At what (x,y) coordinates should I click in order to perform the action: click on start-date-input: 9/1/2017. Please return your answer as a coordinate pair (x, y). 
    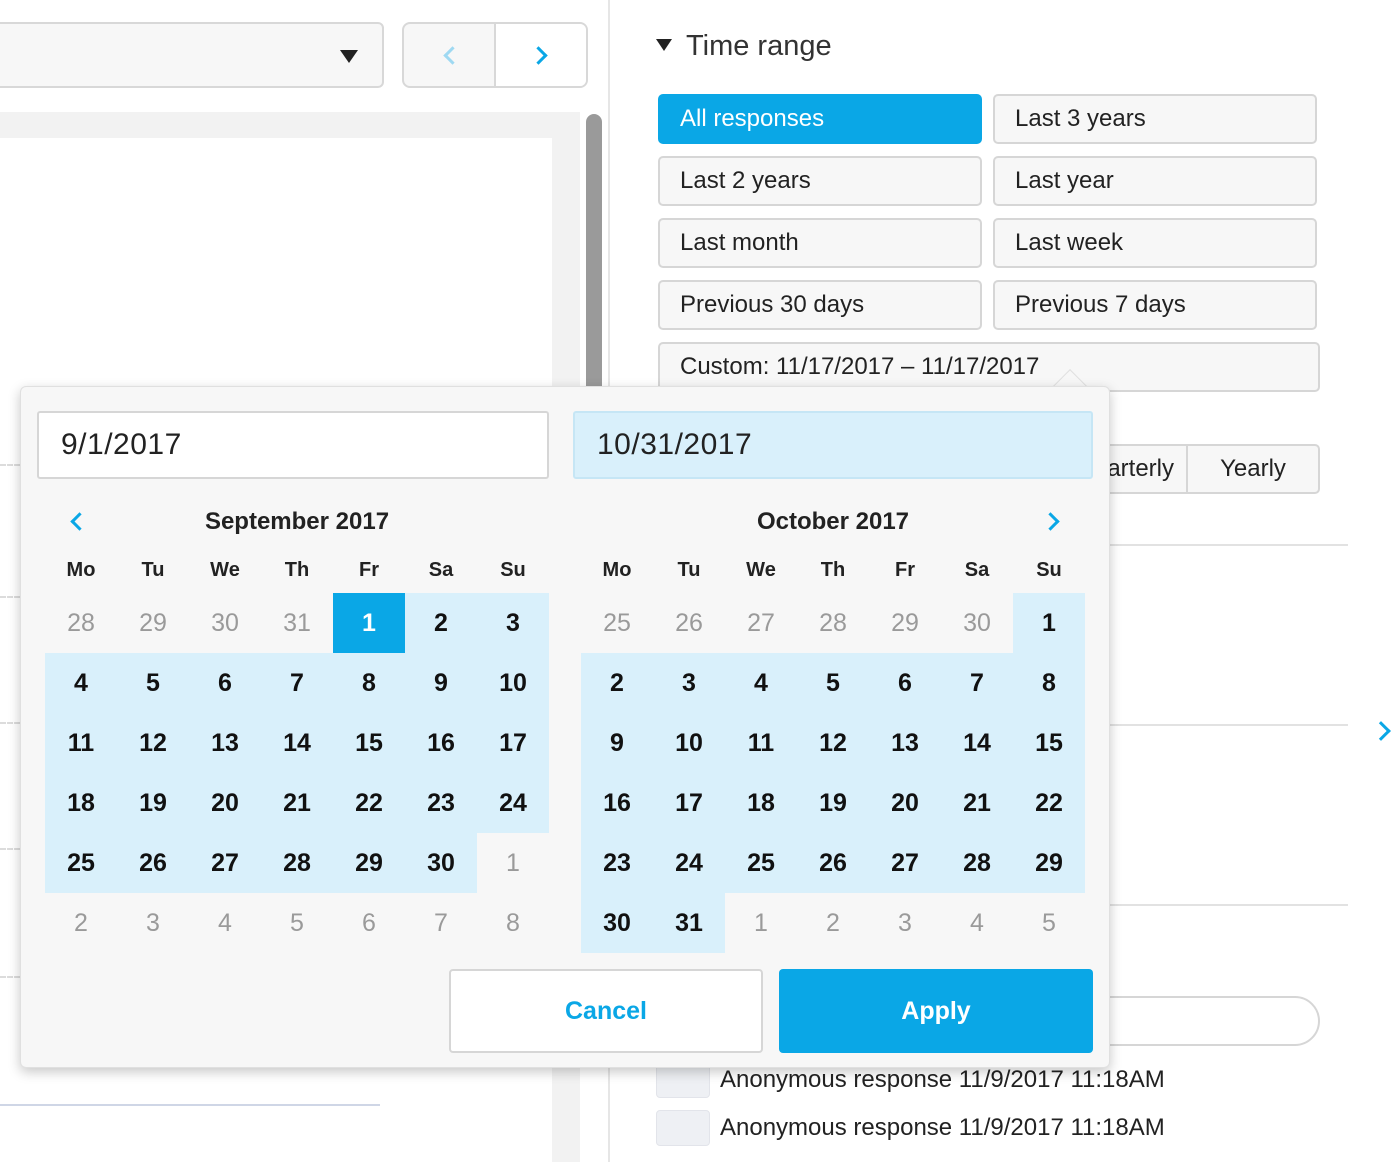
    Looking at the image, I should click on (293, 445).